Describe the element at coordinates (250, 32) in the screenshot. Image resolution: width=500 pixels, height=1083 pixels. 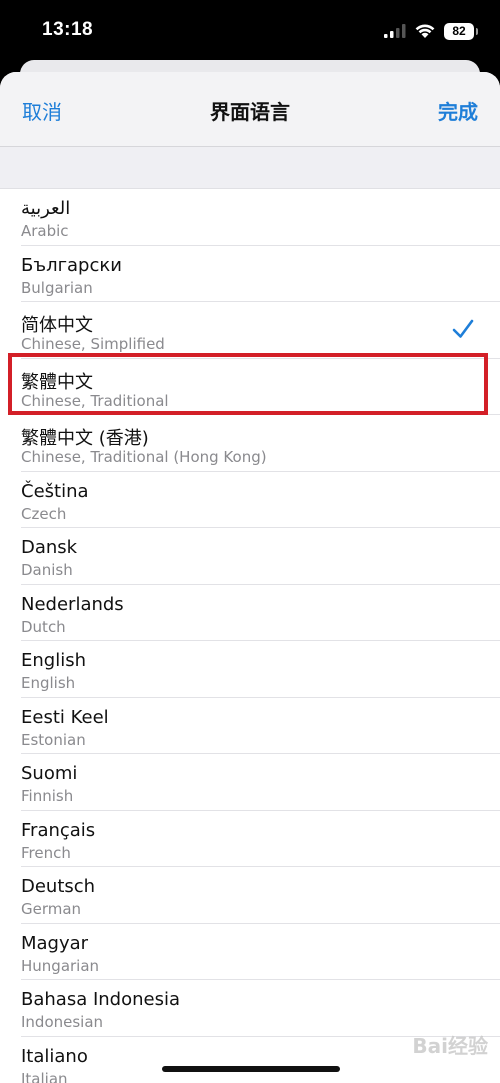
I see `status-bar: 13:18 82` at that location.